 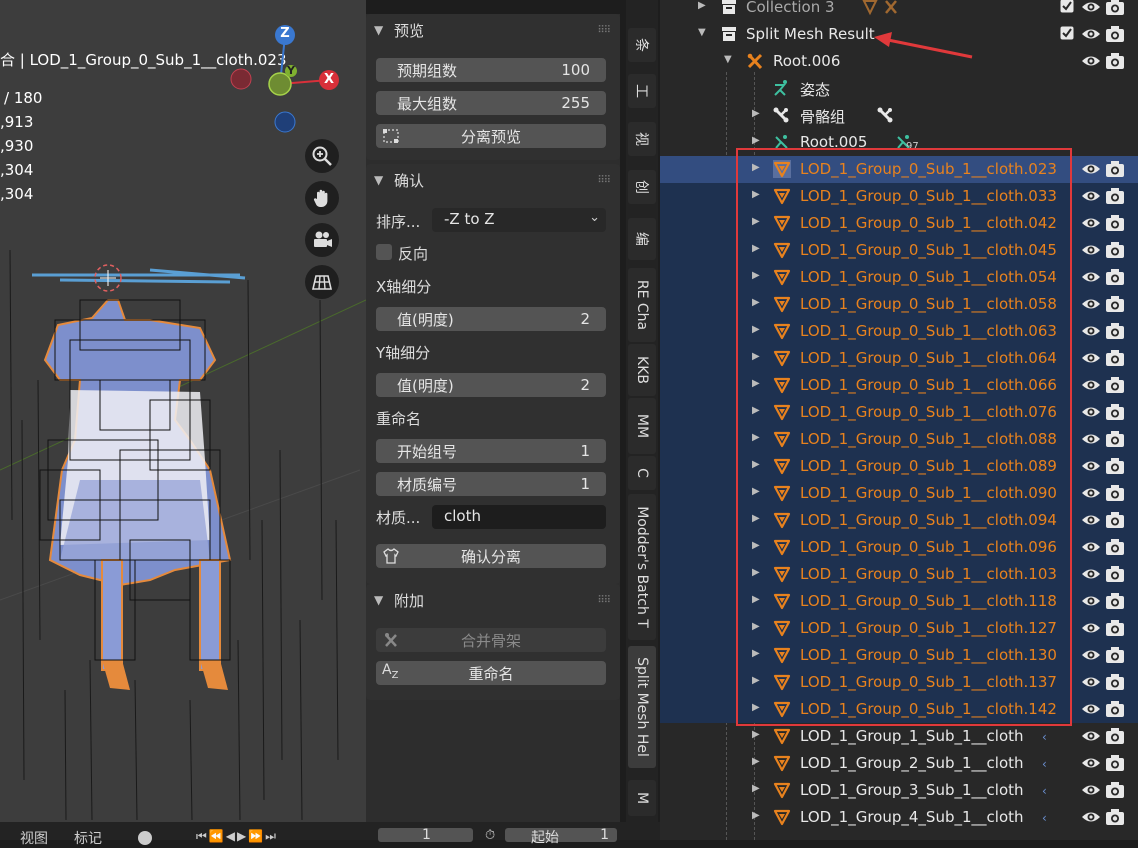 What do you see at coordinates (145, 838) in the screenshot?
I see `record-icon` at bounding box center [145, 838].